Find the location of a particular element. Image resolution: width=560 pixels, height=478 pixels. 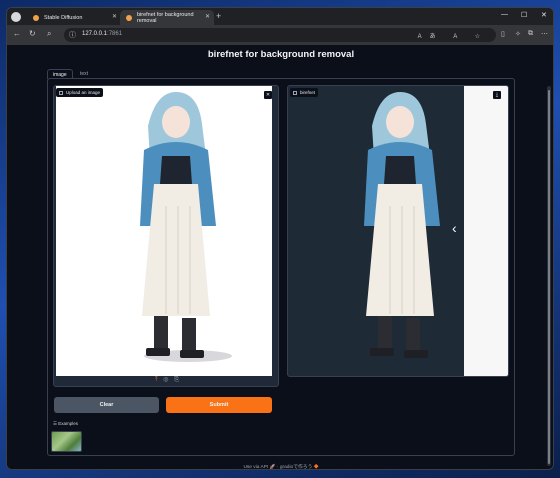

close-window-button: ✕ is located at coordinates (544, 15).